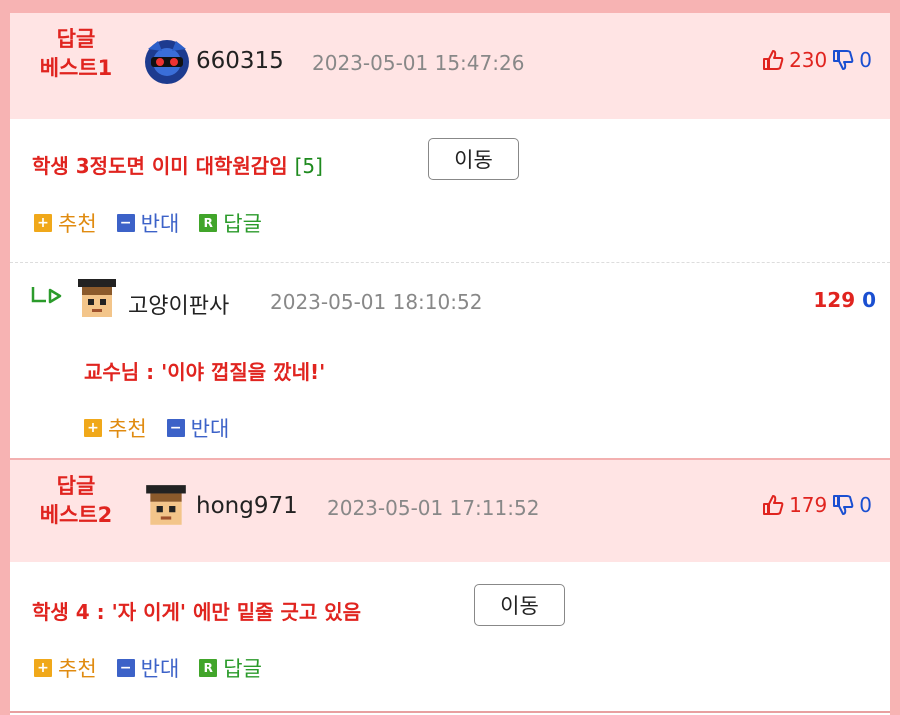  I want to click on upvote-count: 179, so click(808, 505).